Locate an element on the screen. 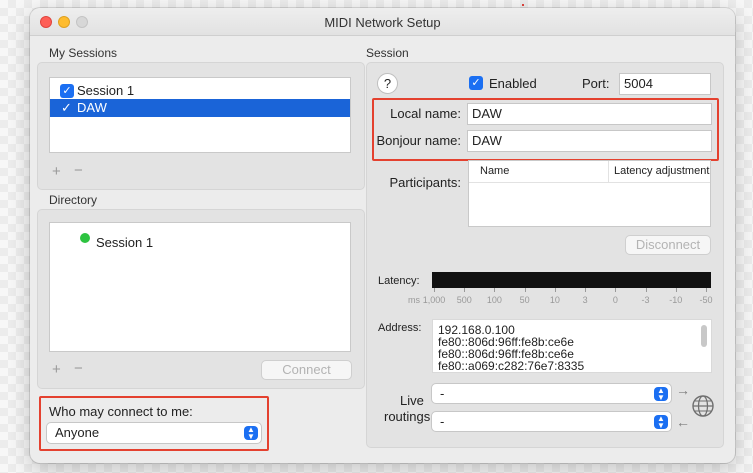  latency-tick-label: 100 is located at coordinates (494, 300).